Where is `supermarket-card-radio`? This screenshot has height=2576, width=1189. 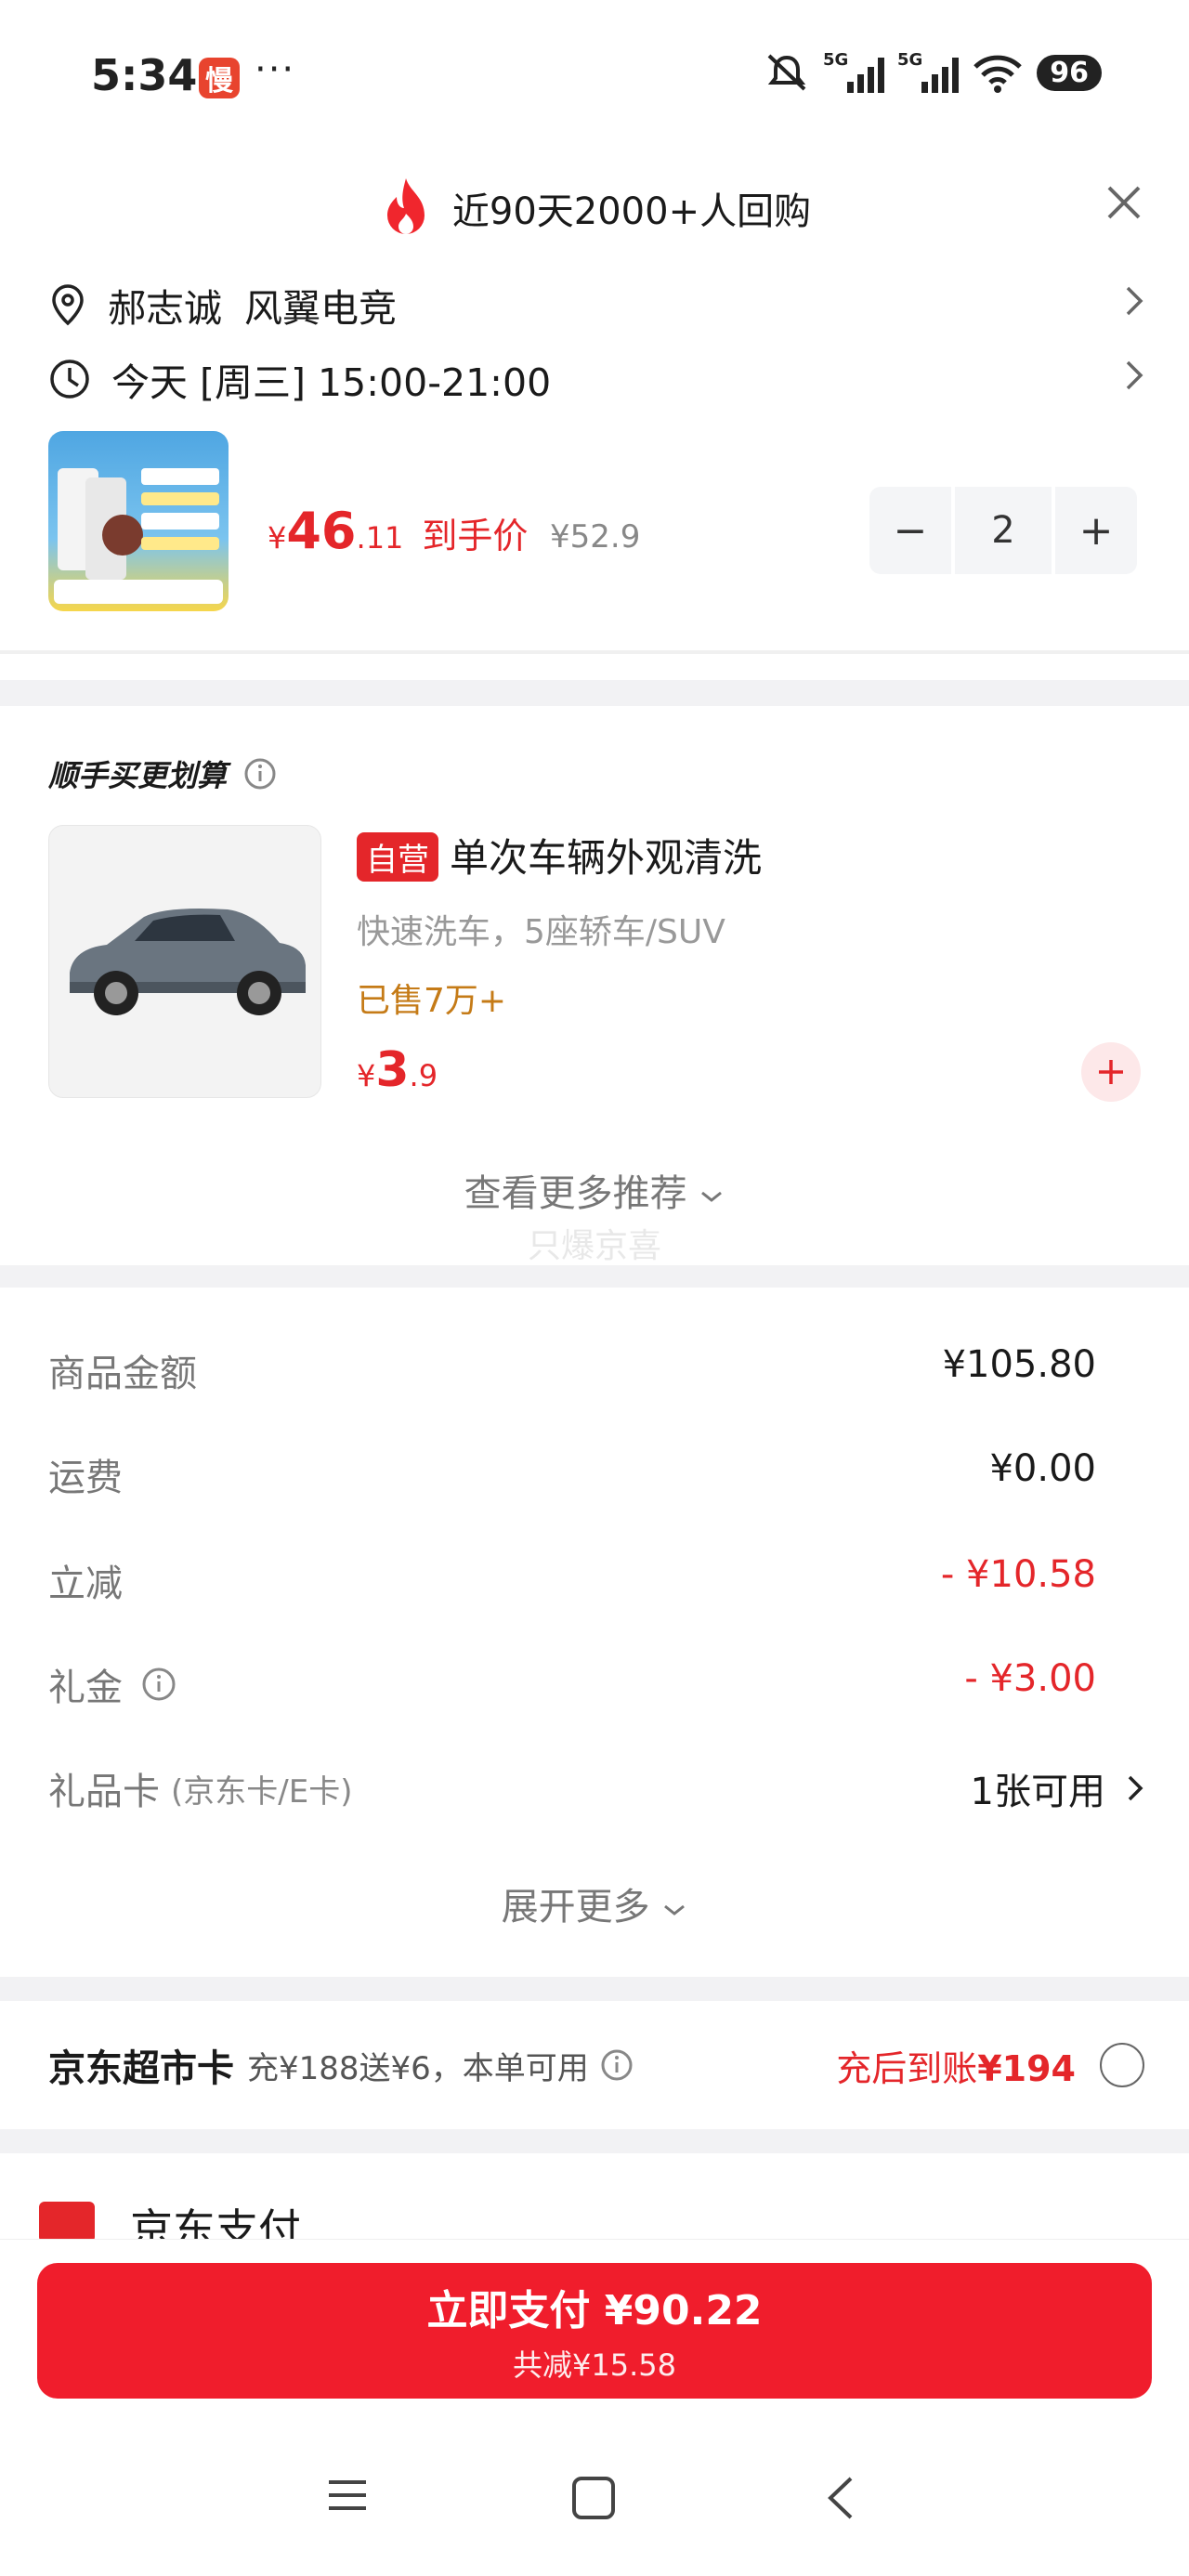
supermarket-card-radio is located at coordinates (1122, 2065).